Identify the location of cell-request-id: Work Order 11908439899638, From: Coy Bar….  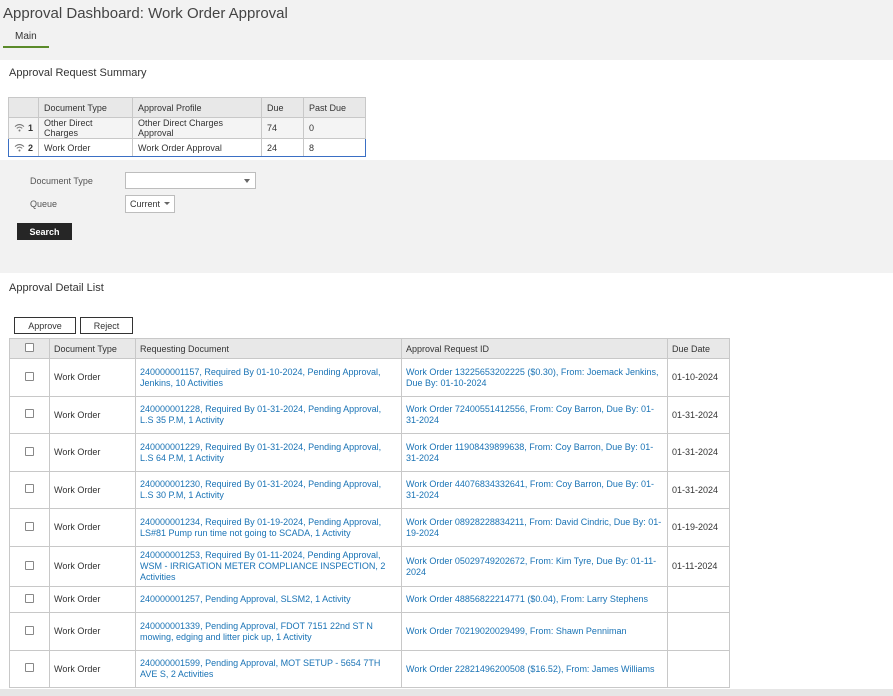
(534, 452).